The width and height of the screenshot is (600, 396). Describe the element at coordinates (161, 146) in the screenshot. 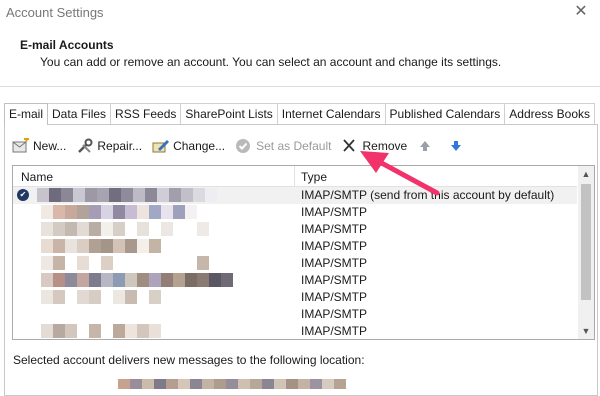

I see `change-settings-icon` at that location.